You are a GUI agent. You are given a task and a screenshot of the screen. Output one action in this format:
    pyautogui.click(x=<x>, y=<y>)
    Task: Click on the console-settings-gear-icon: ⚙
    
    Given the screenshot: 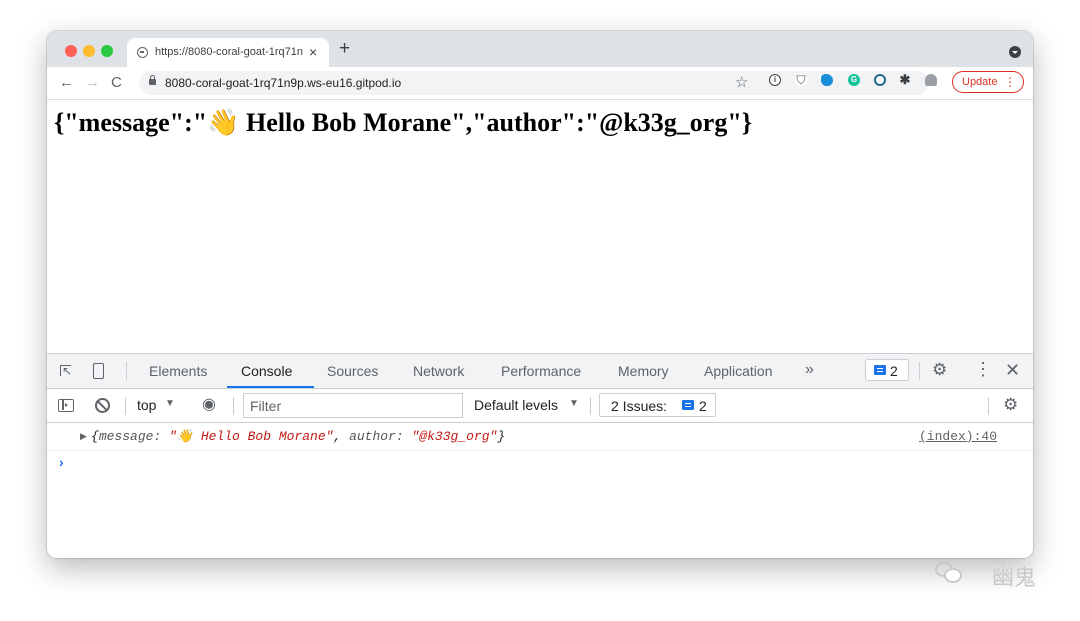 What is the action you would take?
    pyautogui.click(x=1010, y=405)
    